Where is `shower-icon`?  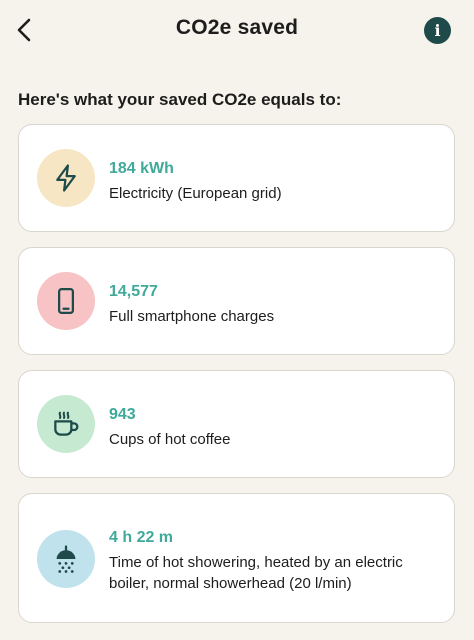
shower-icon is located at coordinates (66, 559).